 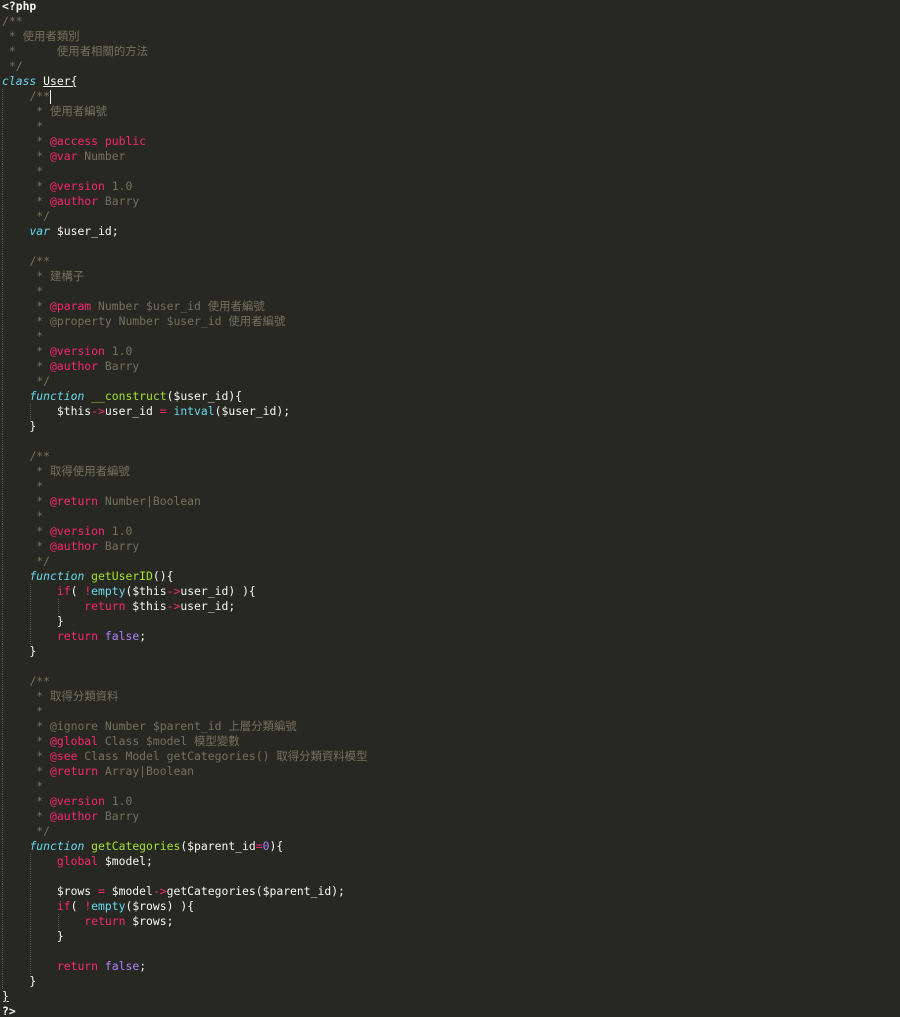 What do you see at coordinates (182, 606) in the screenshot?
I see `code-line: return $this->user_id;` at bounding box center [182, 606].